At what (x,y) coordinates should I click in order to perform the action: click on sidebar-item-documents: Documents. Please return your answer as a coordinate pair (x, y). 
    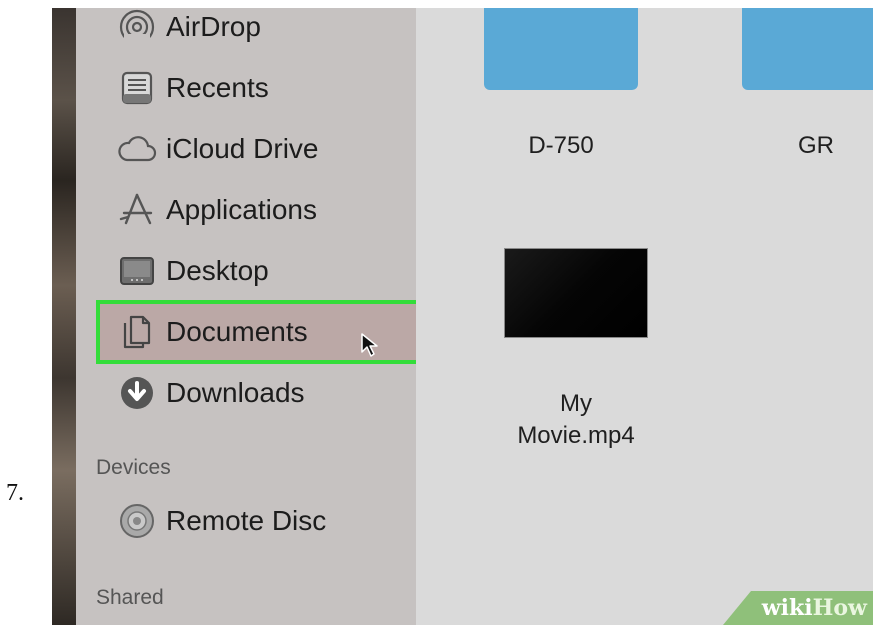
    Looking at the image, I should click on (212, 332).